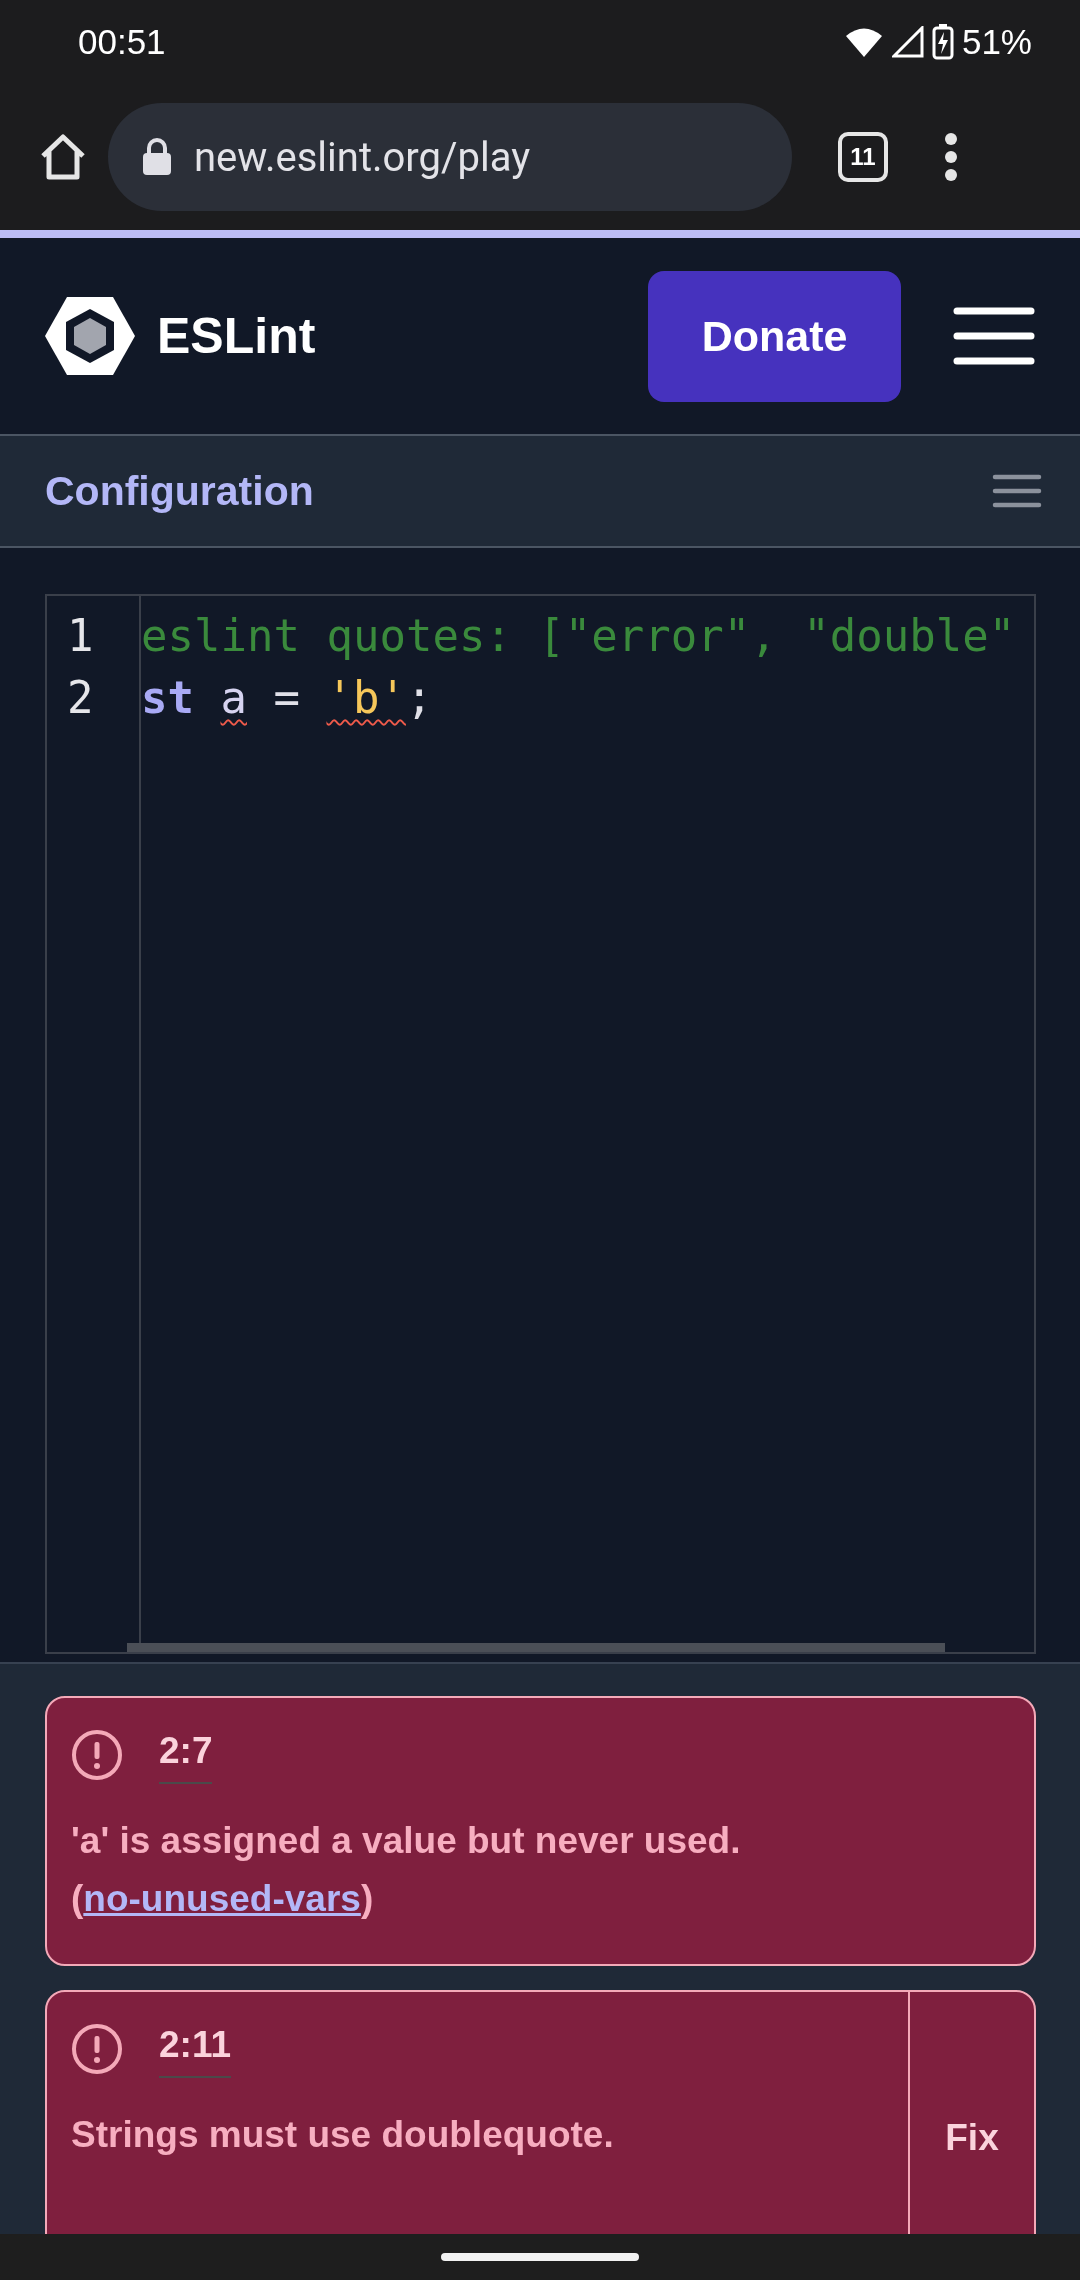 Image resolution: width=1080 pixels, height=2280 pixels. Describe the element at coordinates (863, 157) in the screenshot. I see `tab-count-button: 11` at that location.